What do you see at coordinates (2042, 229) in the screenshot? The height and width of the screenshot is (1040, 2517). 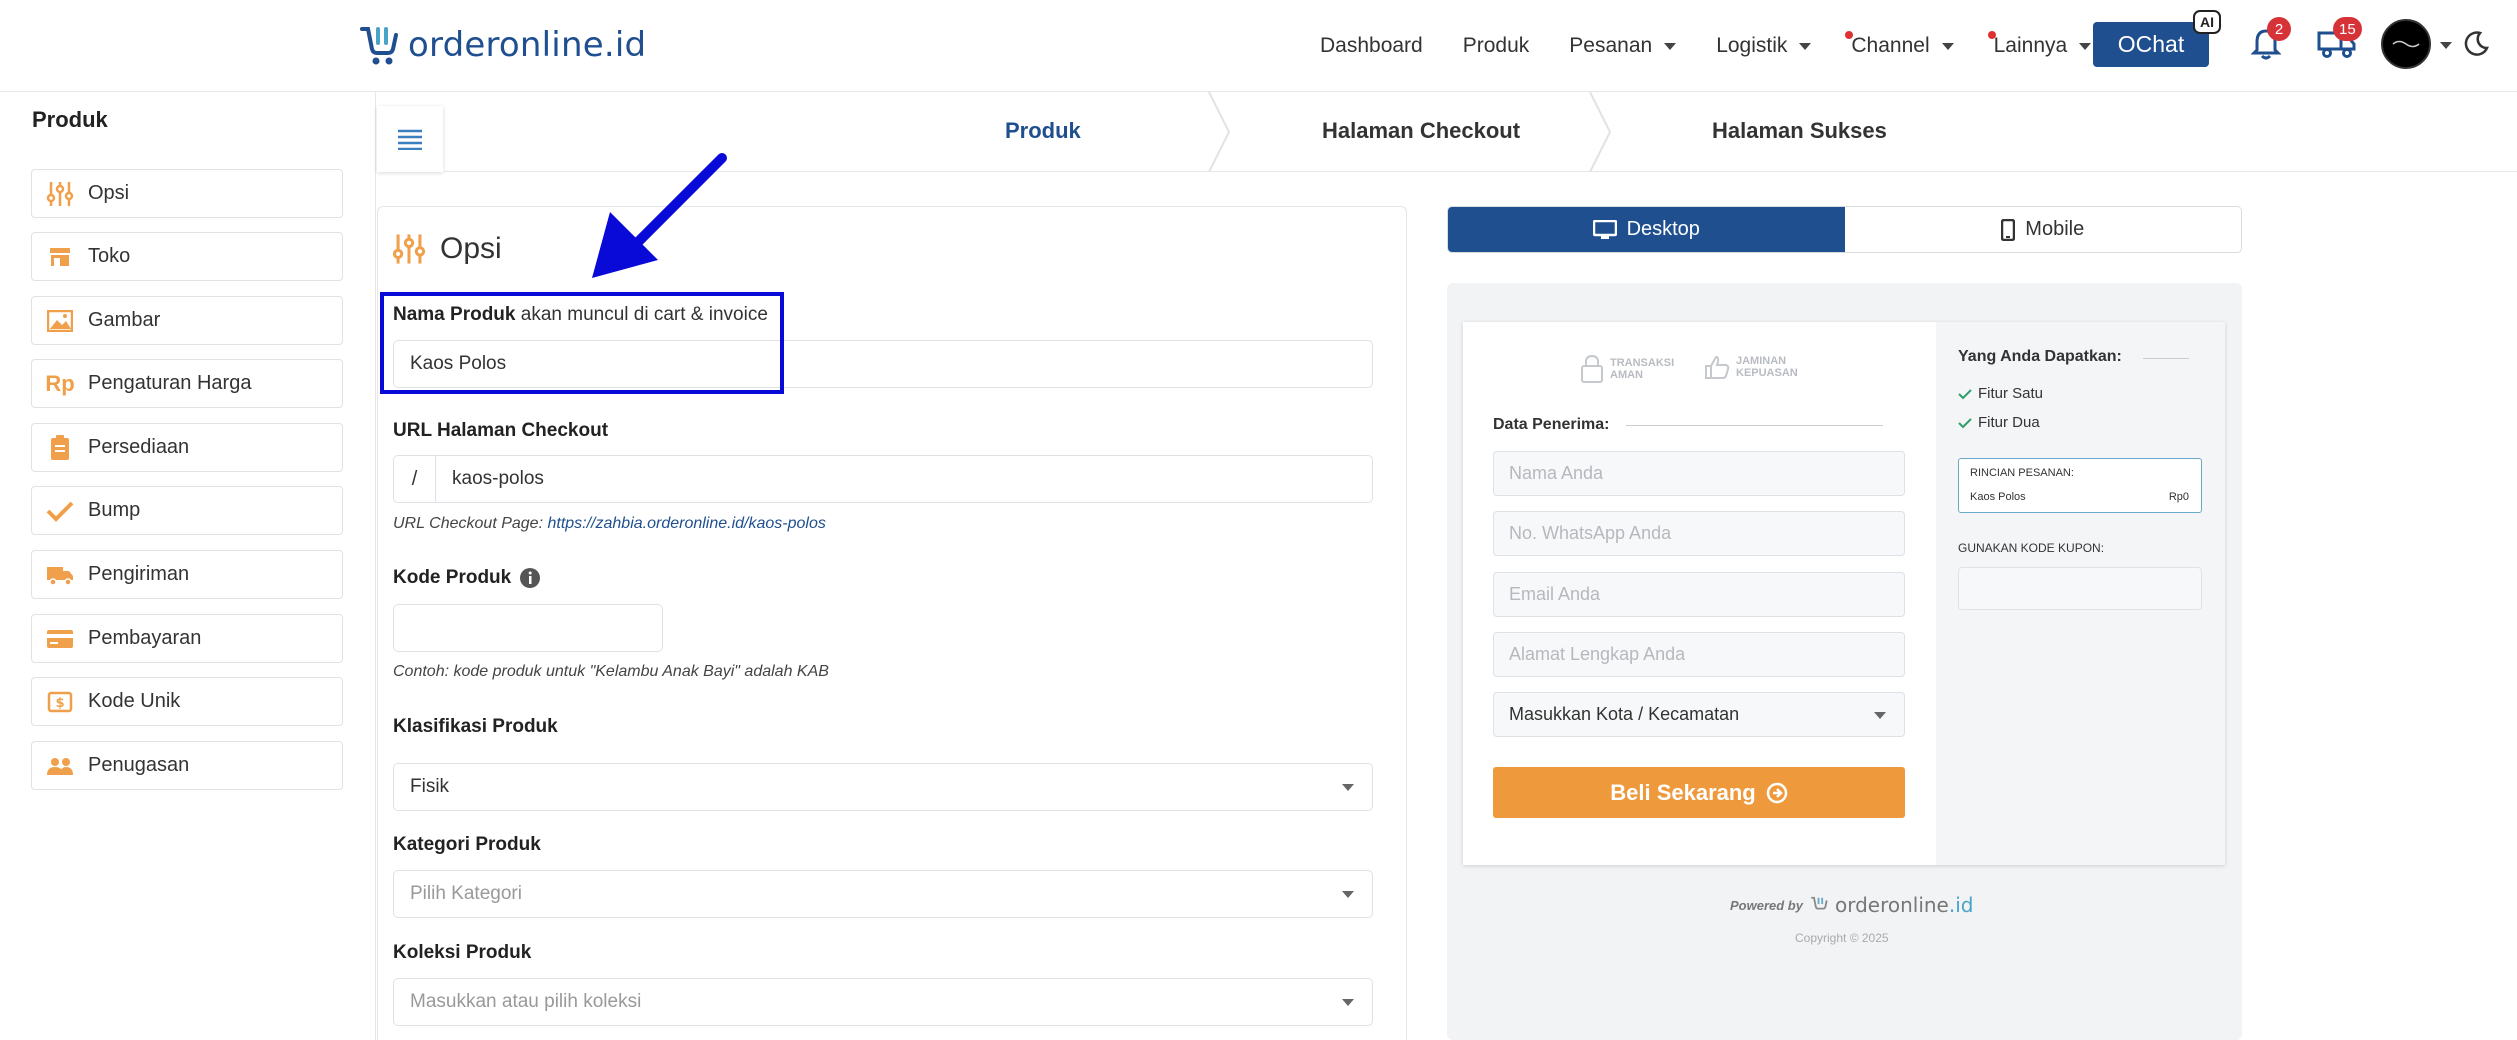 I see `mobile-toggle-button: Mobile` at bounding box center [2042, 229].